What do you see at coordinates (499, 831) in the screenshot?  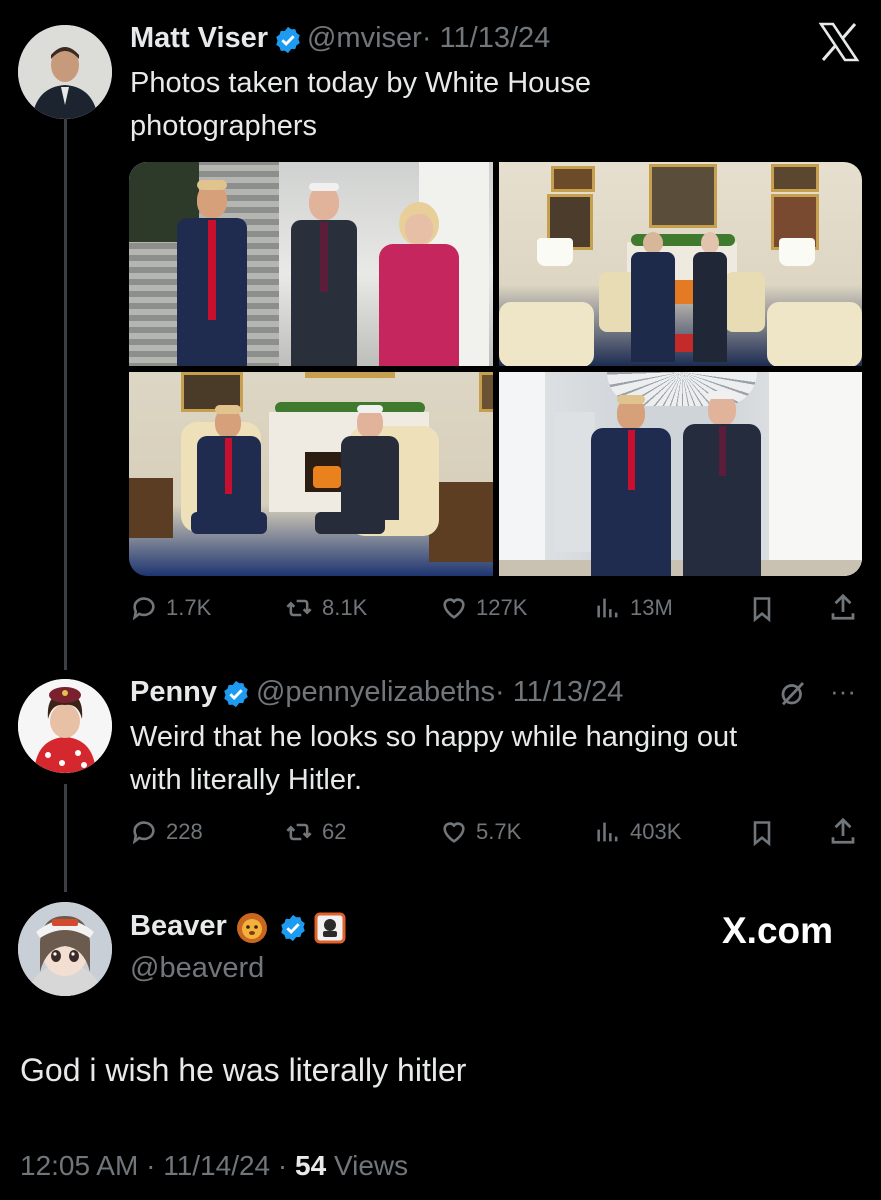 I see `like-count: 5.7K` at bounding box center [499, 831].